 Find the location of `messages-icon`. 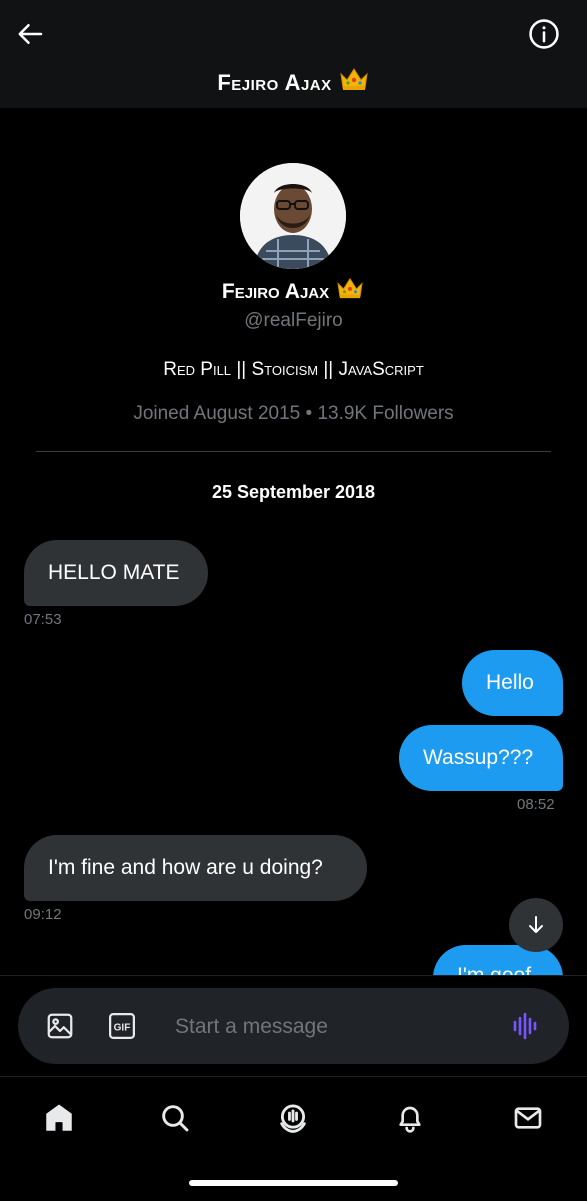

messages-icon is located at coordinates (528, 1118).